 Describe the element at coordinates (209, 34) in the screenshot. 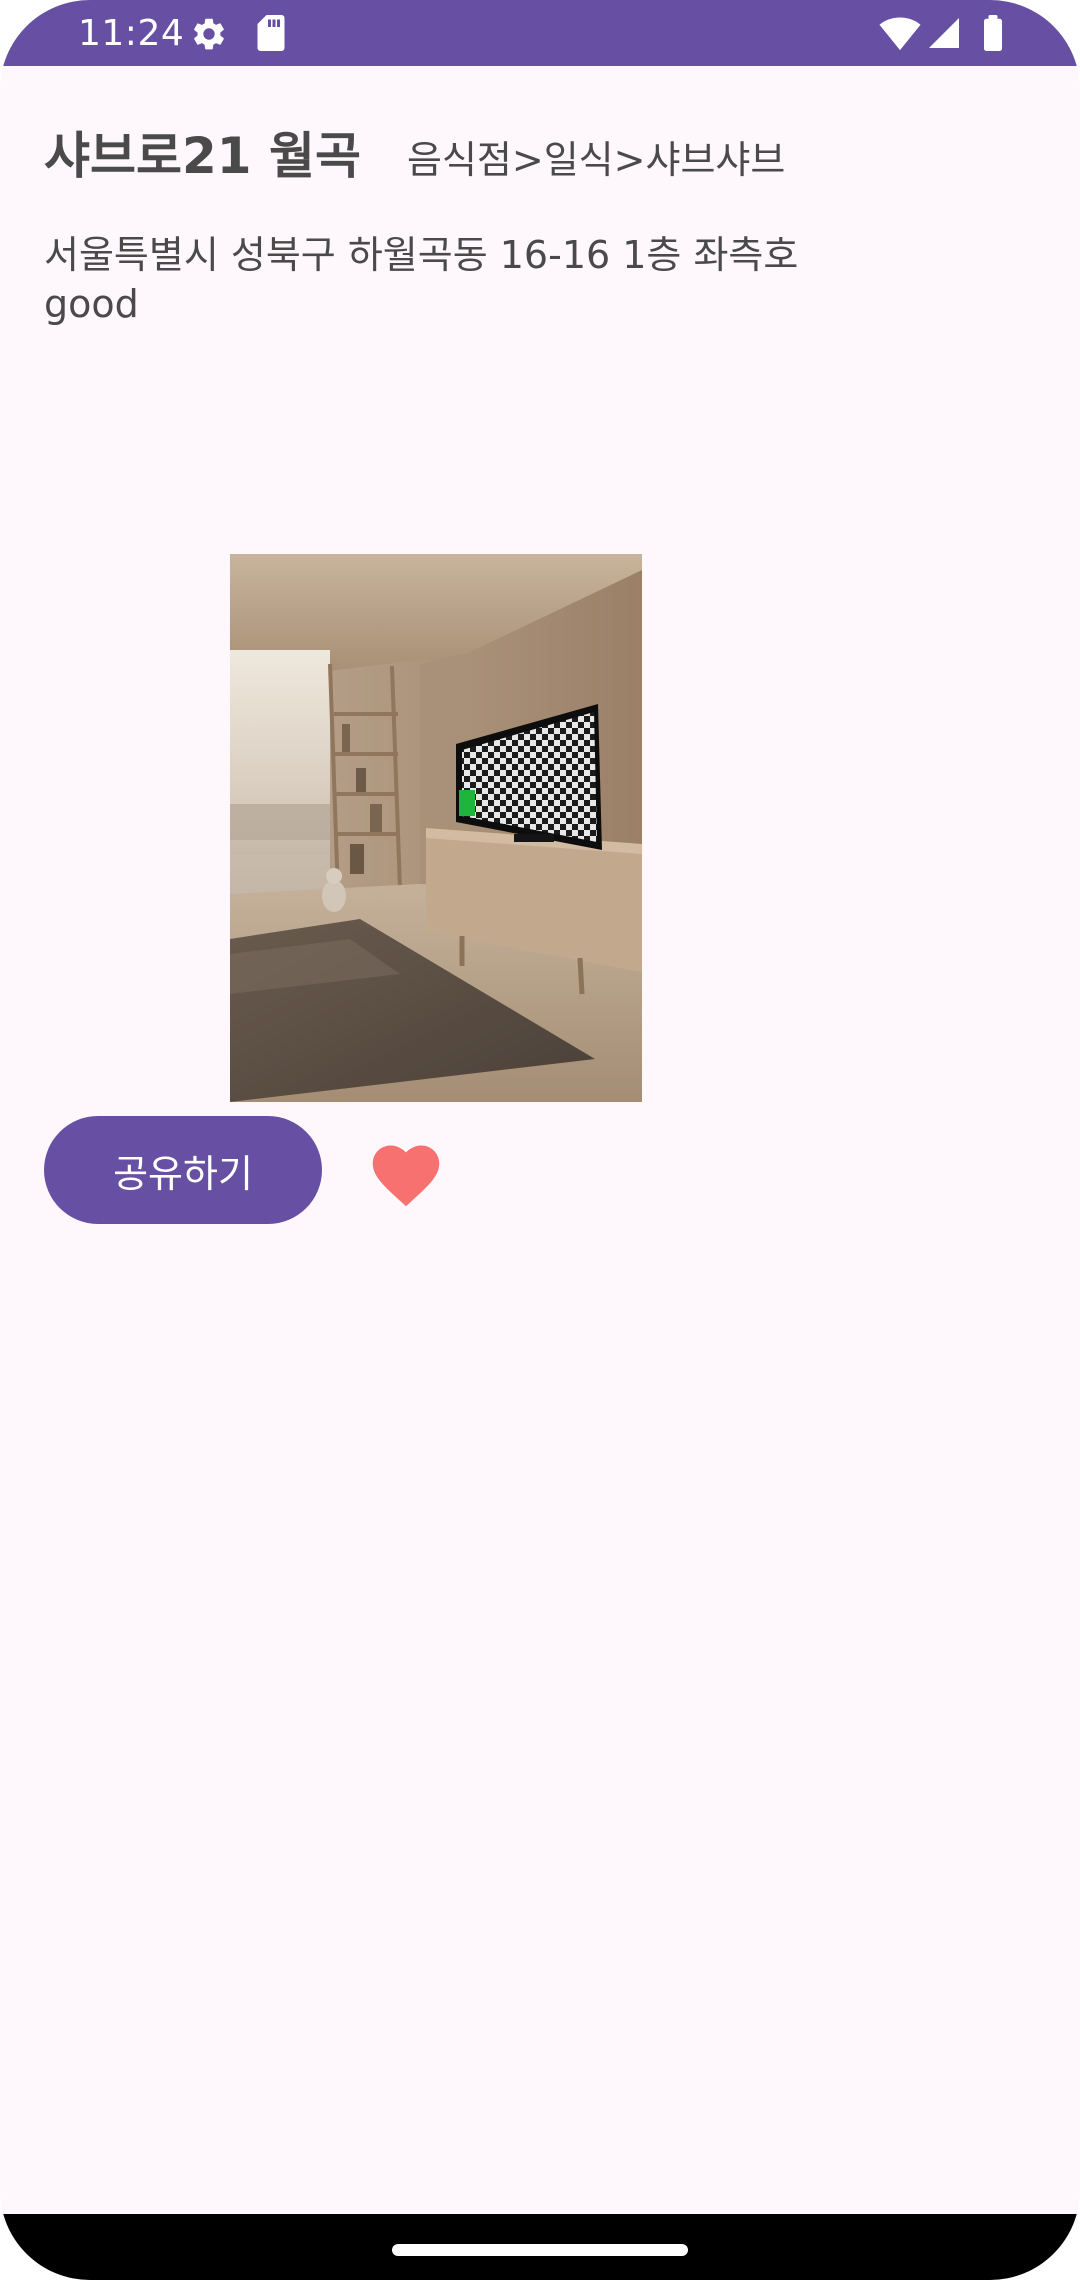

I see `gear-icon` at that location.